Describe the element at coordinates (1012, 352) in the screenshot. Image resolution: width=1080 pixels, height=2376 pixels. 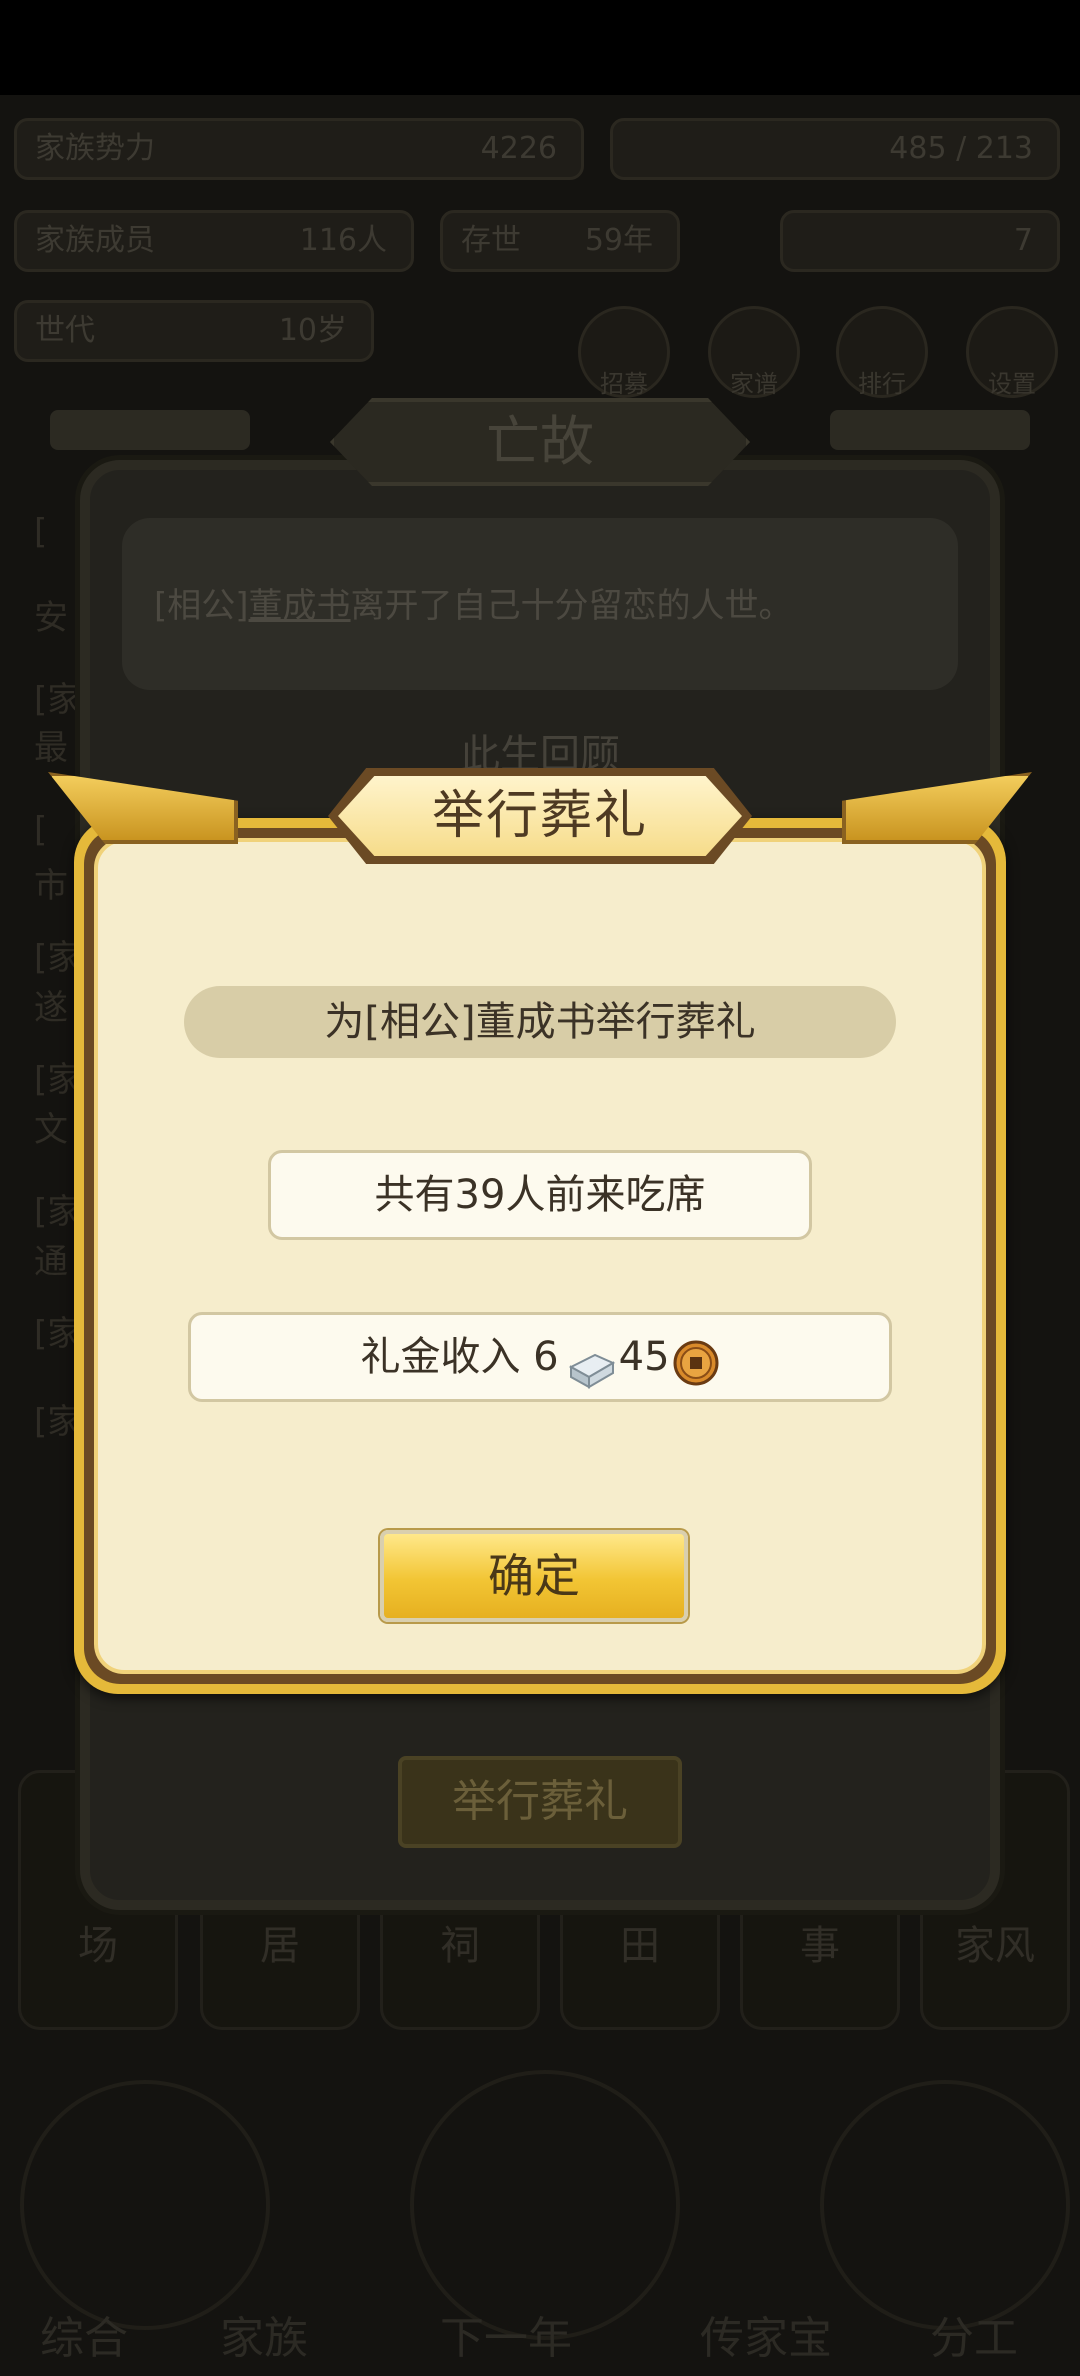
I see `settings-shortcut: 设置` at that location.